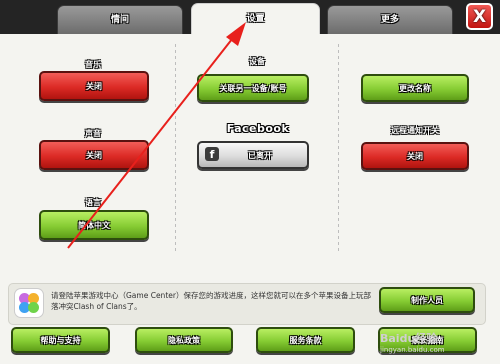 This screenshot has width=500, height=364. I want to click on watermark-sub: jingyan.baidu.com, so click(412, 350).